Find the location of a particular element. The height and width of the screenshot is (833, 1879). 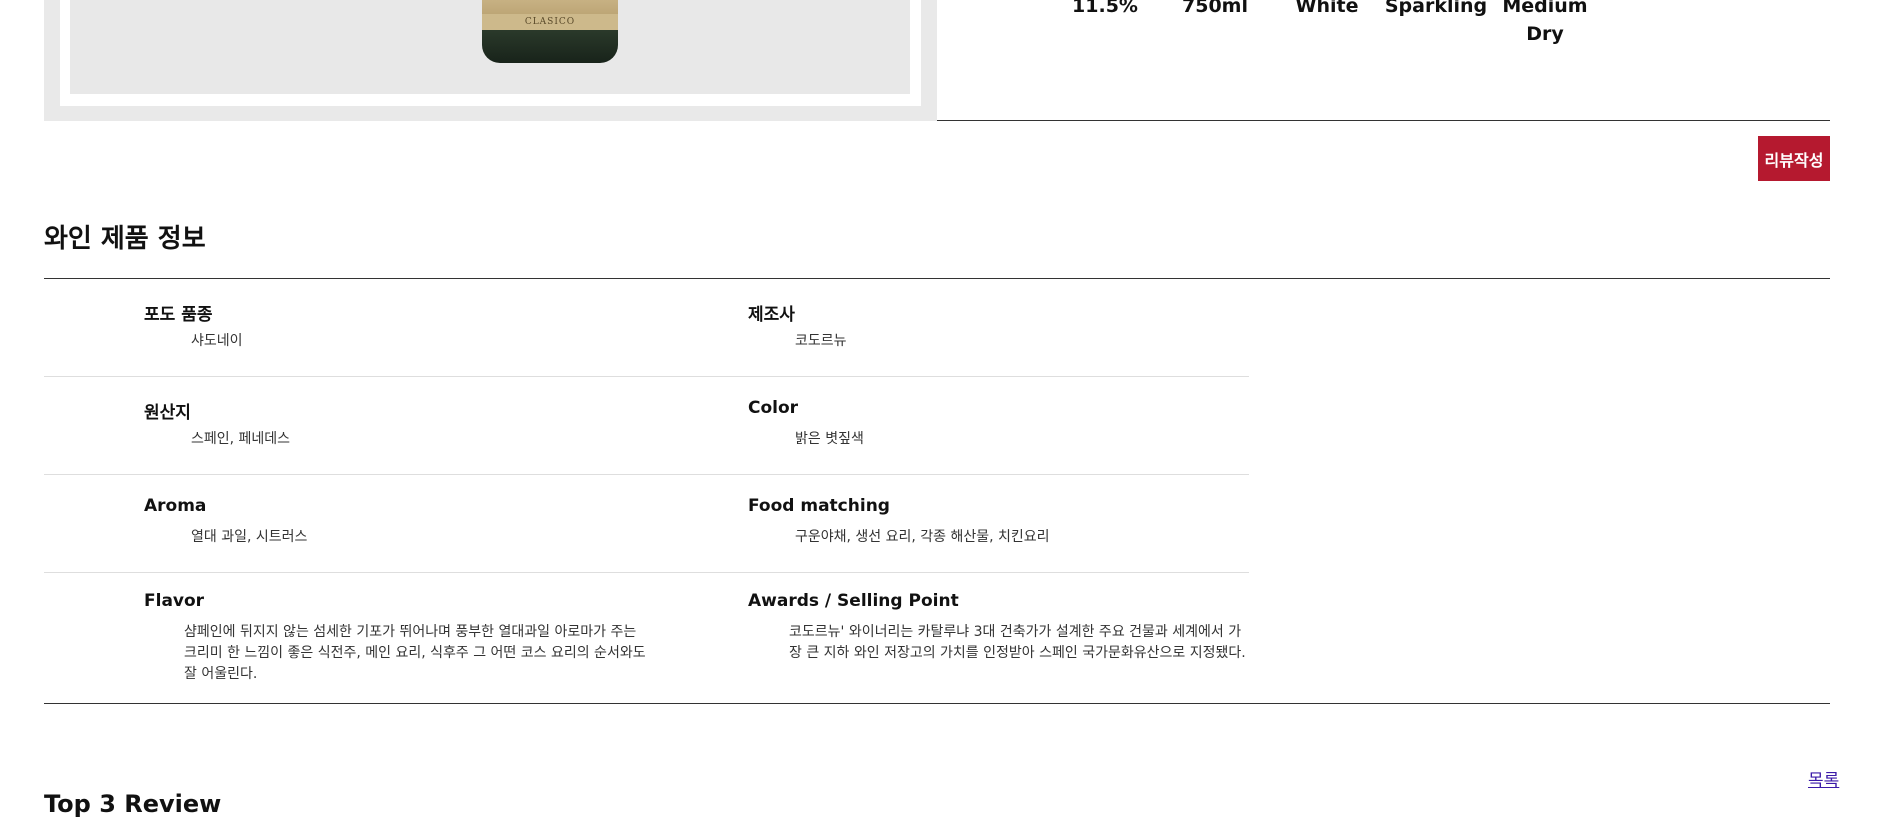

info-label-awards: Awards / Selling Point is located at coordinates (853, 601).